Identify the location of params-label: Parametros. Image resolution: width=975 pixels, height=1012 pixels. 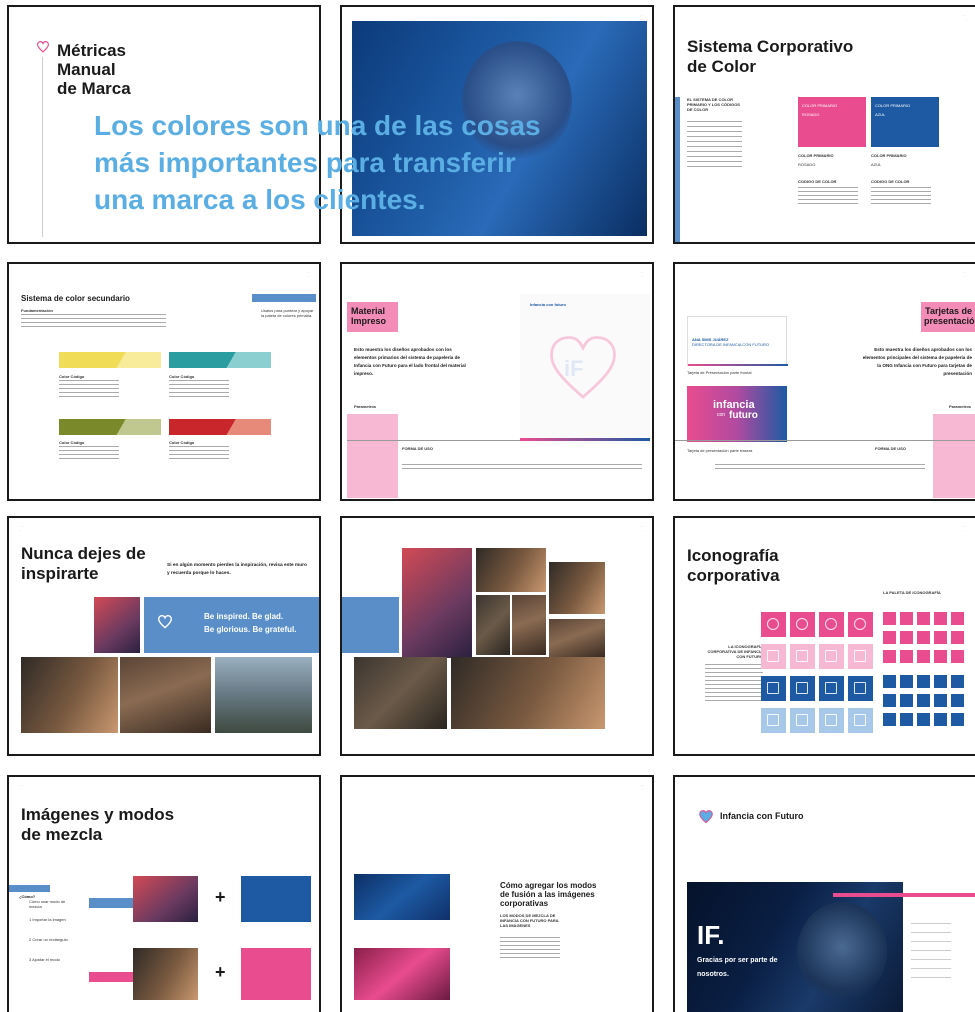
(959, 406).